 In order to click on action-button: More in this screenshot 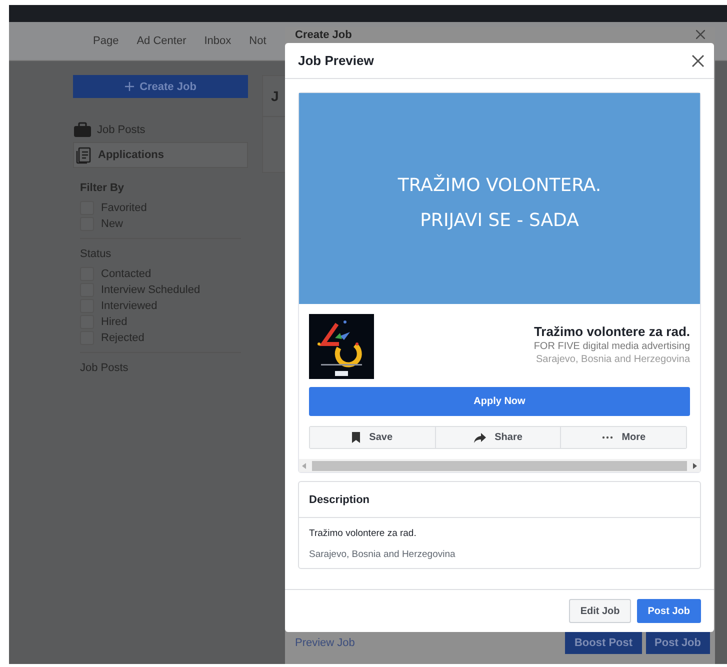, I will do `click(623, 437)`.